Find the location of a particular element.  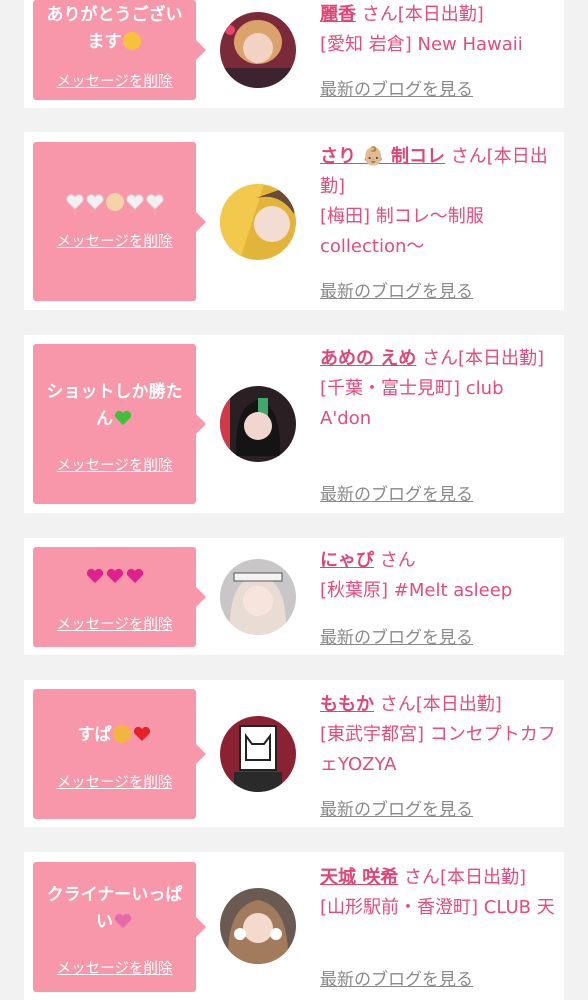

shop-info: [千葉・富士見町] club A'don is located at coordinates (412, 403).